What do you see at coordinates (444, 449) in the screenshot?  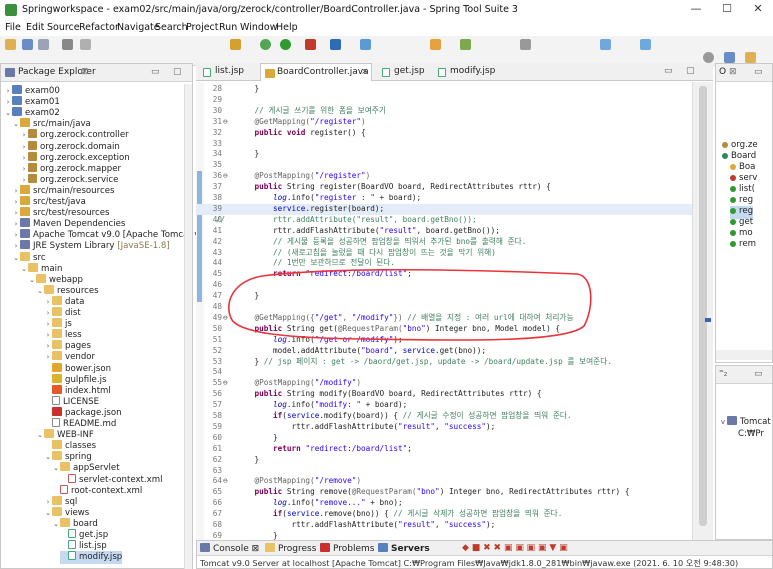 I see `code-line: 61 return "redirect:/board/list";` at bounding box center [444, 449].